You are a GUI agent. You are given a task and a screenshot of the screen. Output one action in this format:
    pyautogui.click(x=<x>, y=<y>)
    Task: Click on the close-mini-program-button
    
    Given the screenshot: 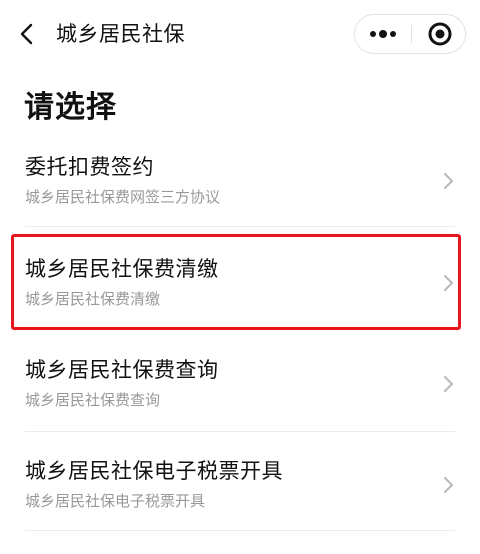 What is the action you would take?
    pyautogui.click(x=440, y=34)
    